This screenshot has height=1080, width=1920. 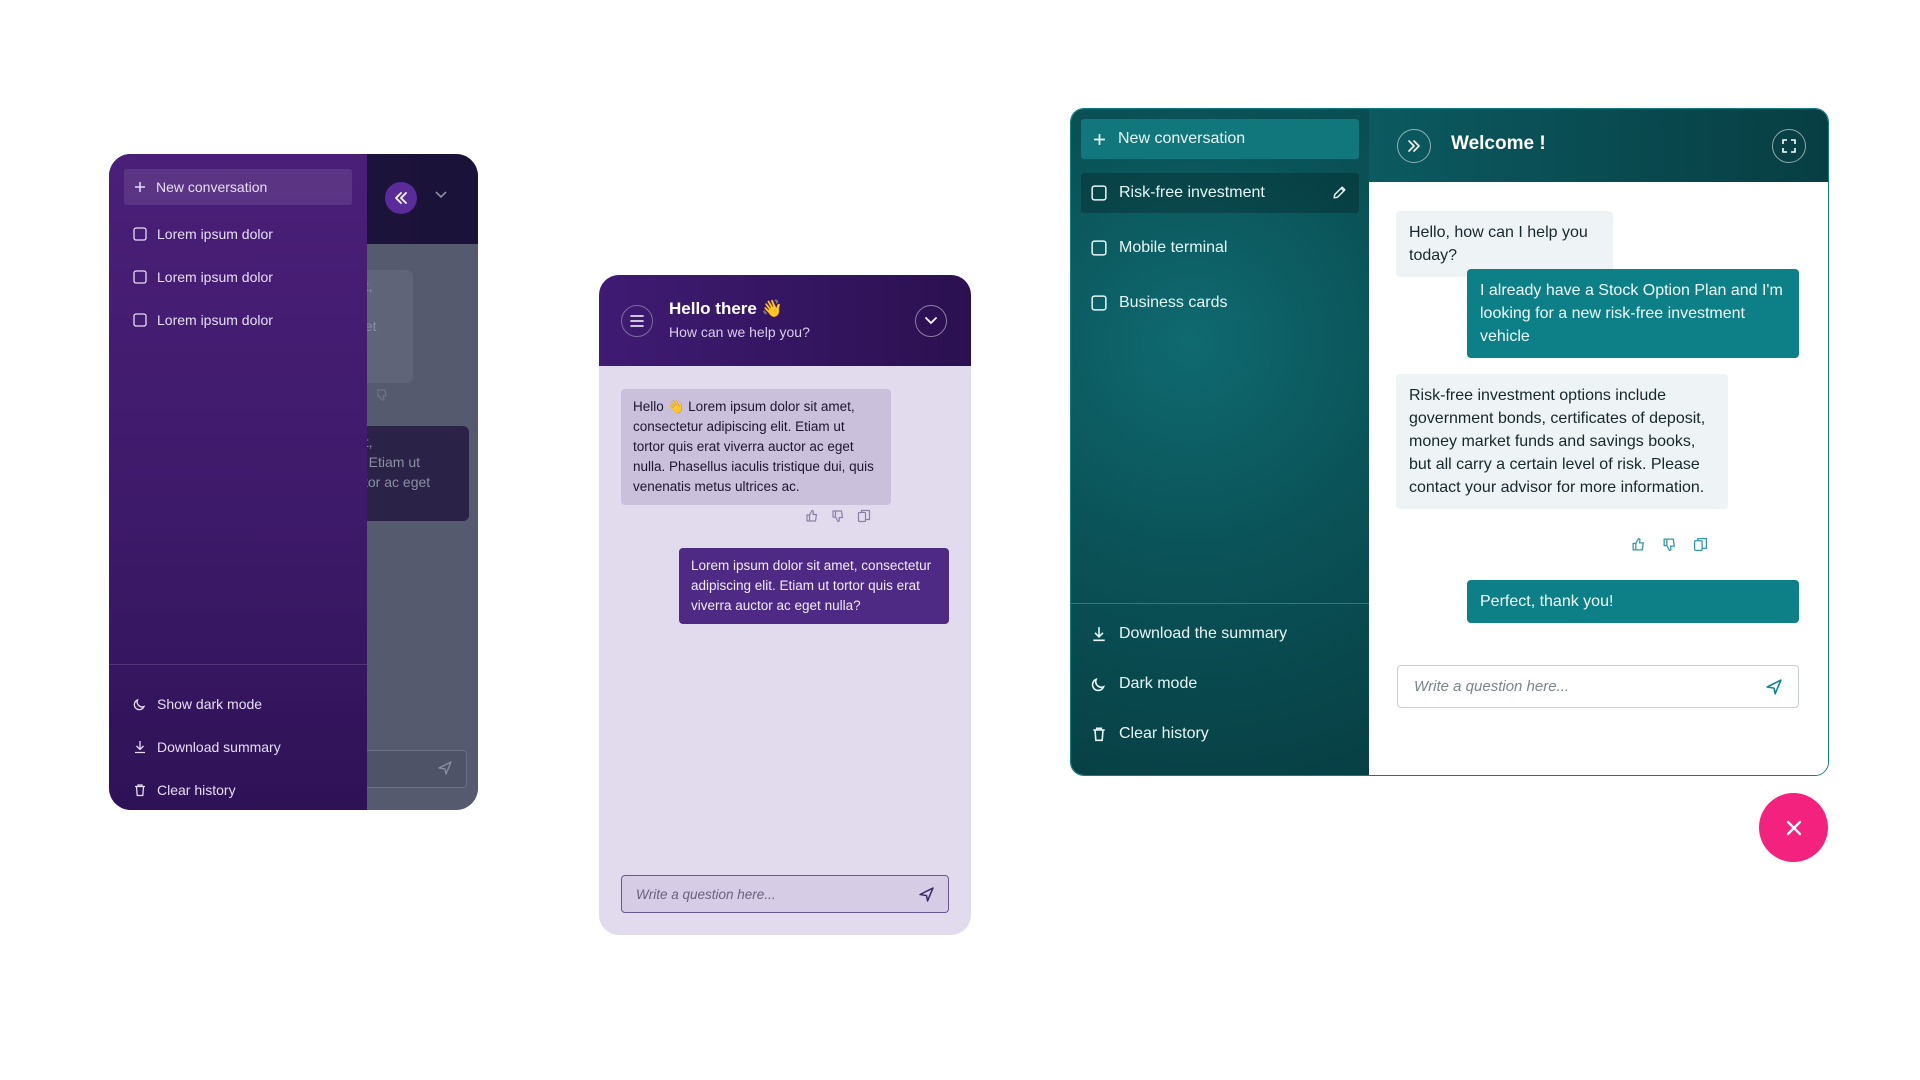 What do you see at coordinates (210, 704) in the screenshot?
I see `dark-mode-label: Show dark mode` at bounding box center [210, 704].